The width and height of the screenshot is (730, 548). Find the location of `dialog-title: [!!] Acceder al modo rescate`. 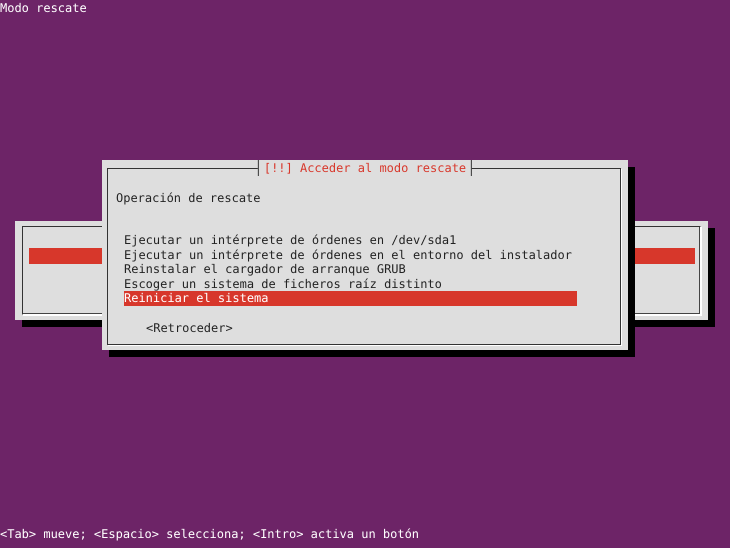

dialog-title: [!!] Acceder al modo rescate is located at coordinates (365, 168).